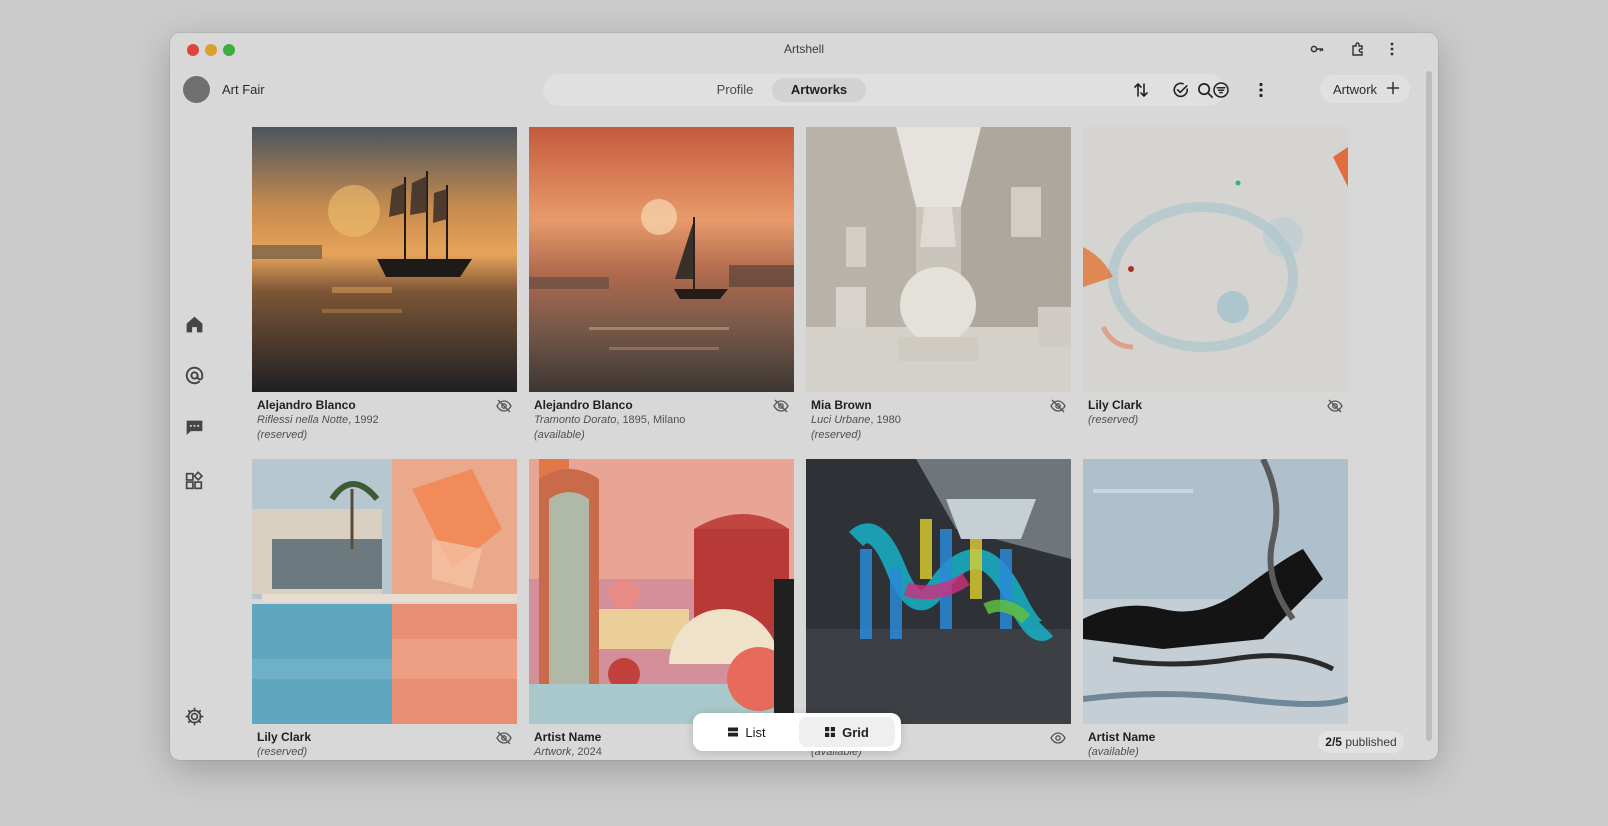  I want to click on settings-icon, so click(194, 716).